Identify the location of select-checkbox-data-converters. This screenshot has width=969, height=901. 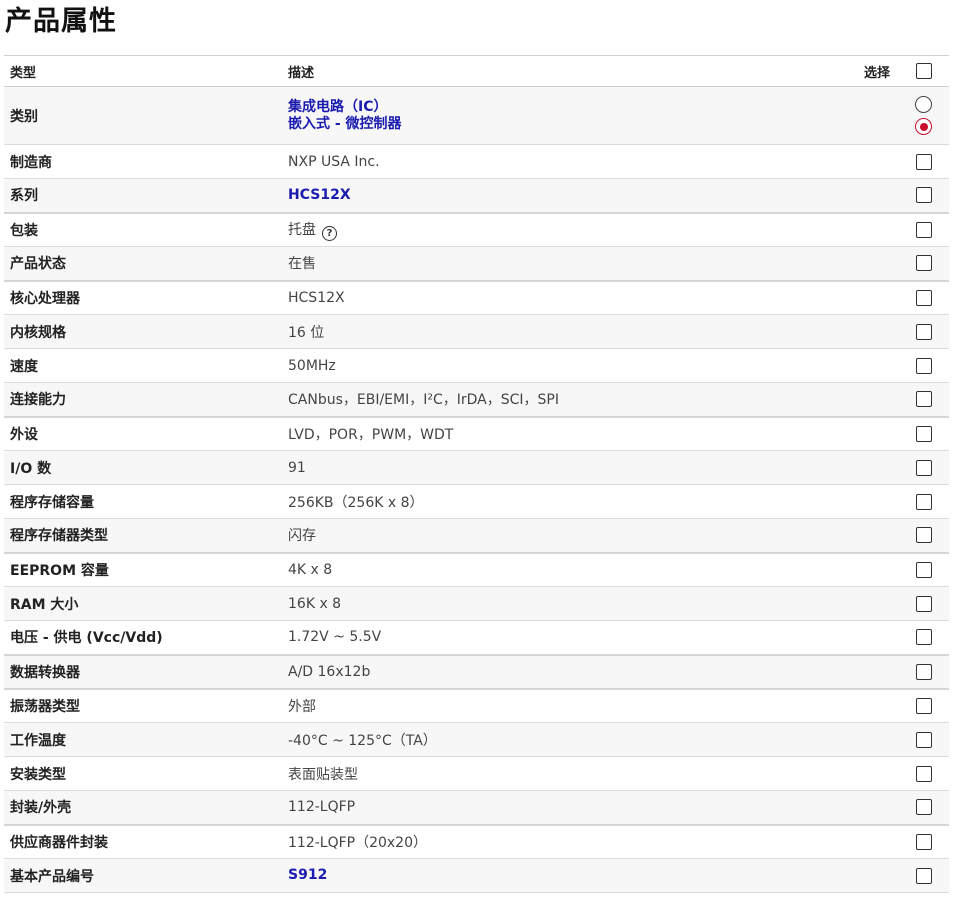
(923, 671).